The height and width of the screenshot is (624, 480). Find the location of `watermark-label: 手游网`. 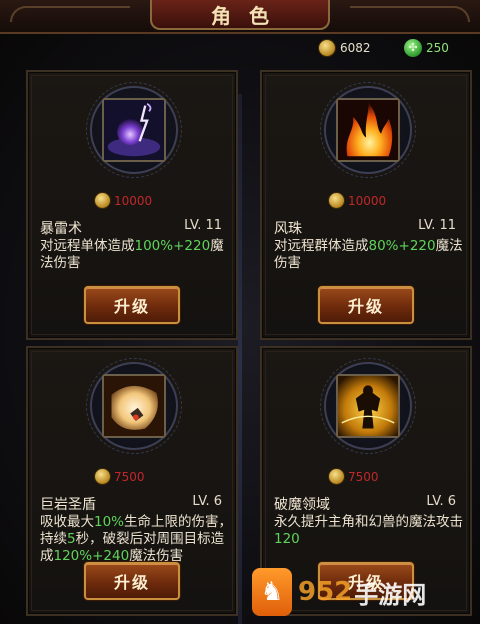

watermark-label: 手游网 is located at coordinates (390, 594).